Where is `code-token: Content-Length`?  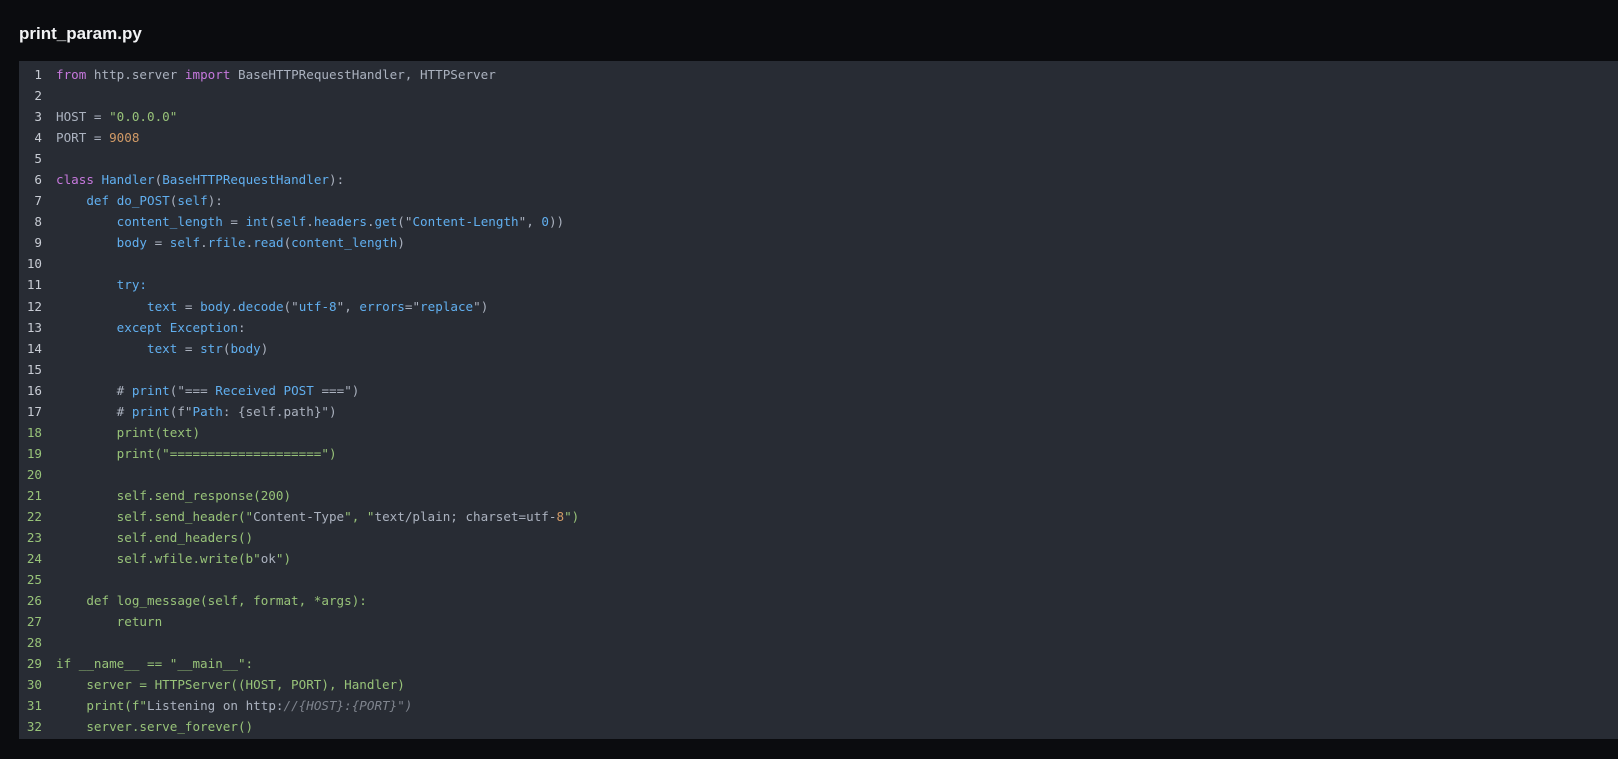 code-token: Content-Length is located at coordinates (465, 222).